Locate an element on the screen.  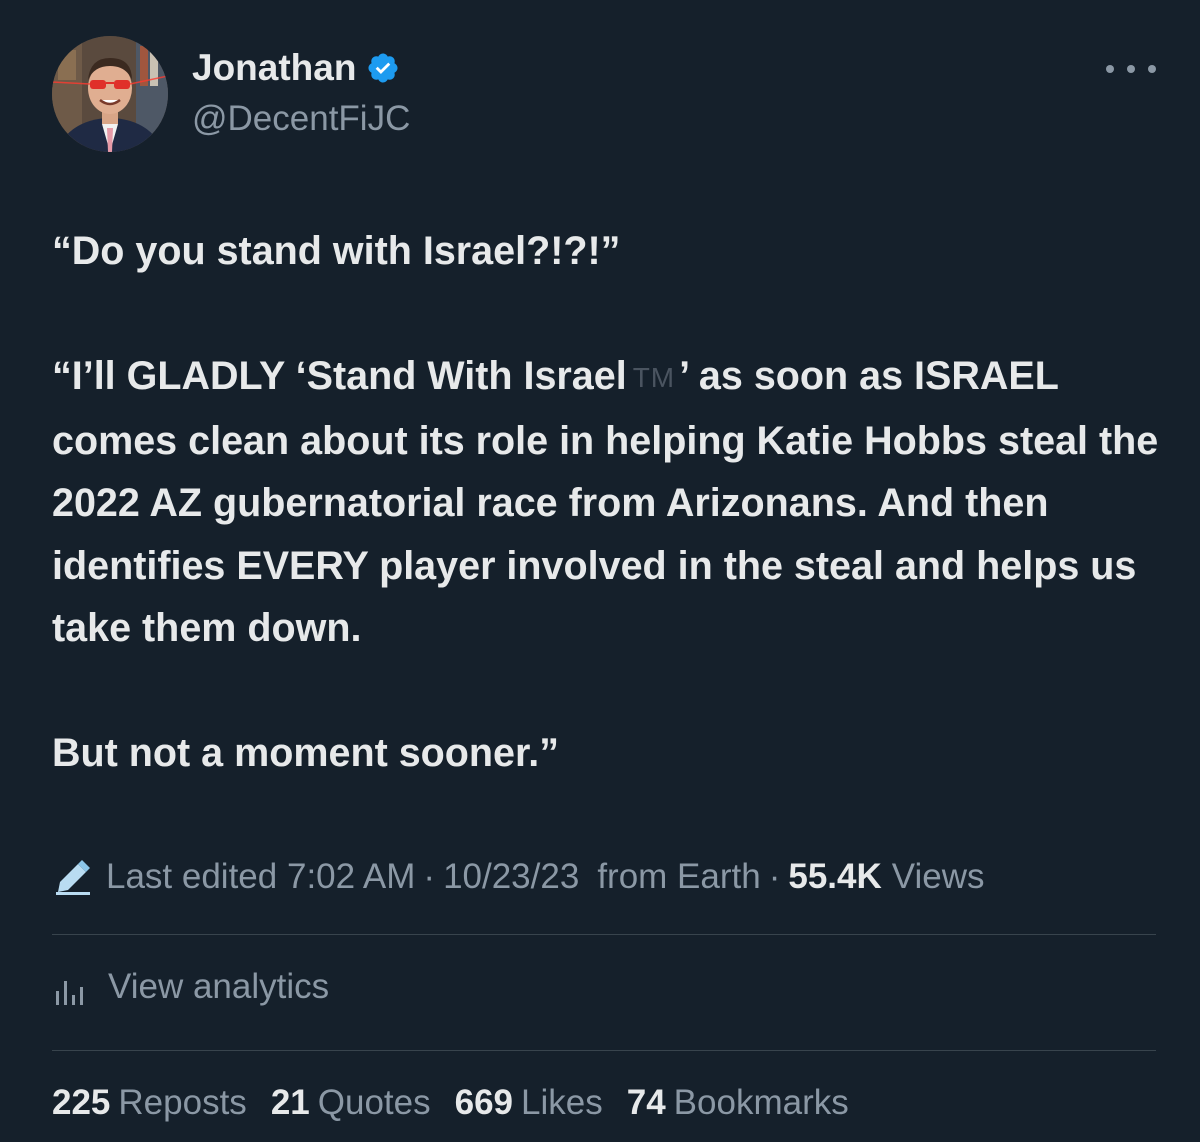
bookmarks-label: Bookmarks is located at coordinates (761, 1102).